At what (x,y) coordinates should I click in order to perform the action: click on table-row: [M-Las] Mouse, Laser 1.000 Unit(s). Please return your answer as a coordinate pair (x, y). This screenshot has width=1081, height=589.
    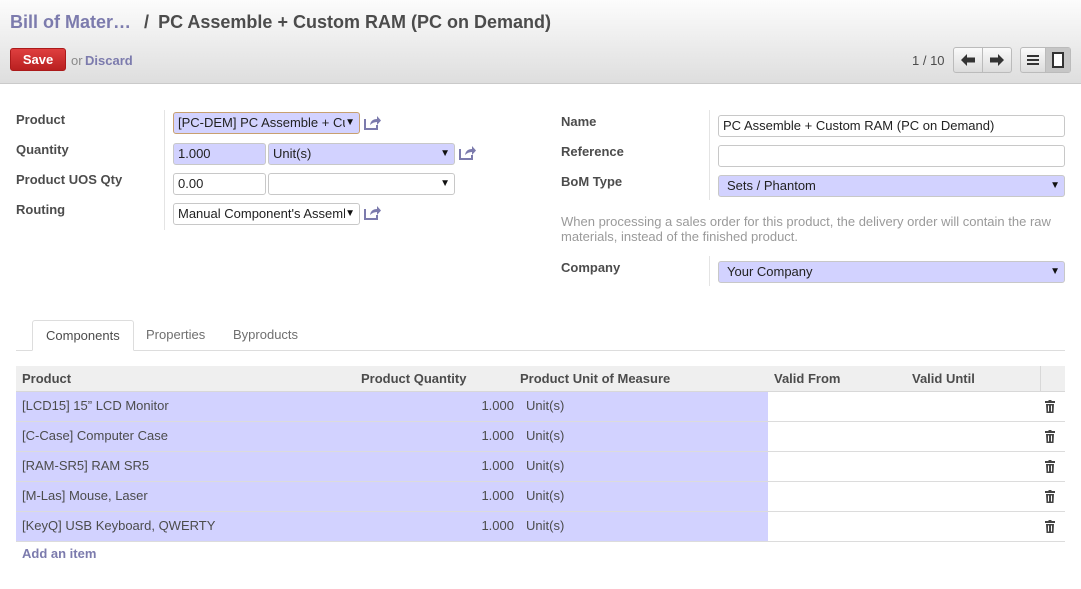
    Looking at the image, I should click on (540, 497).